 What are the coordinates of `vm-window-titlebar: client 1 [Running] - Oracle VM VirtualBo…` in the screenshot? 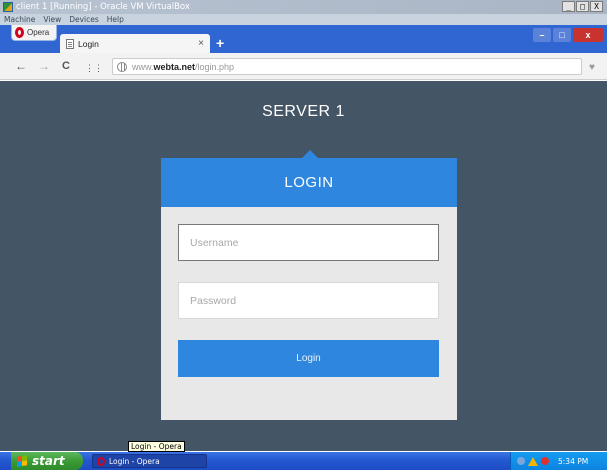 It's located at (303, 7).